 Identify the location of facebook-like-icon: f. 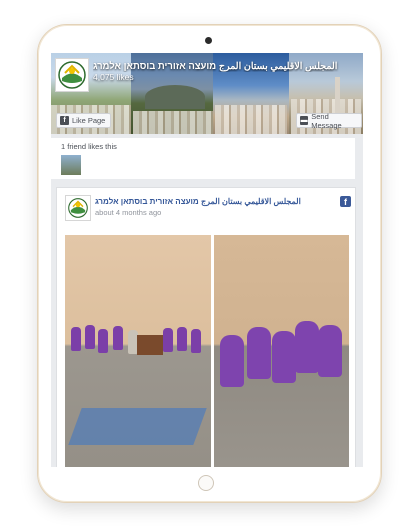
(64, 120).